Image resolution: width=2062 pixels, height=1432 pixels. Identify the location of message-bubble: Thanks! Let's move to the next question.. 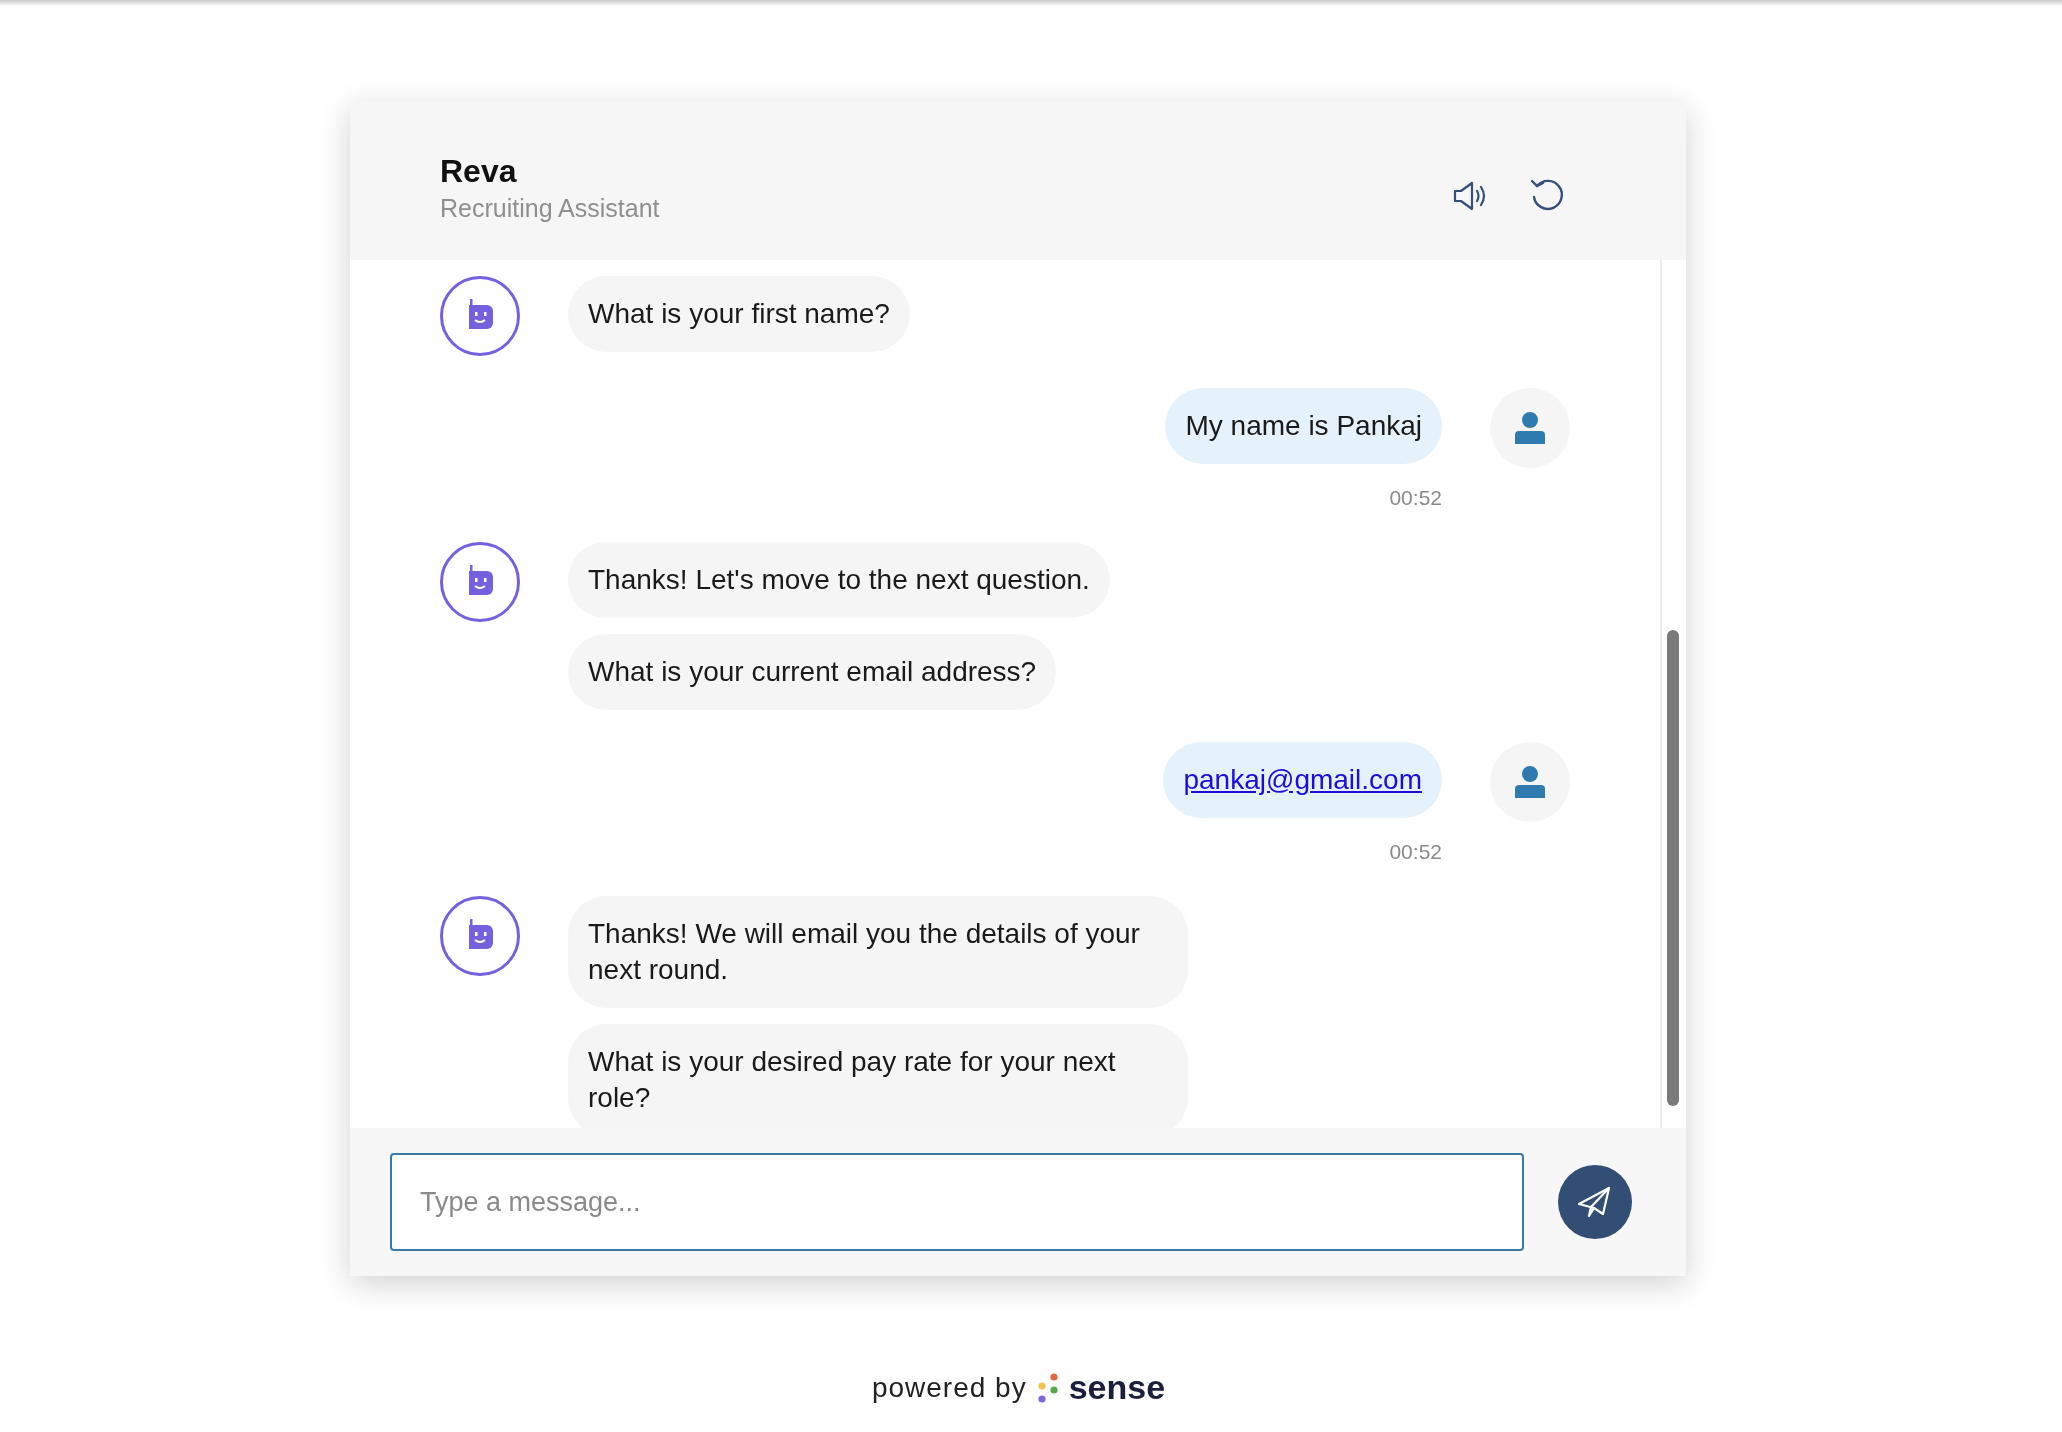
(839, 580).